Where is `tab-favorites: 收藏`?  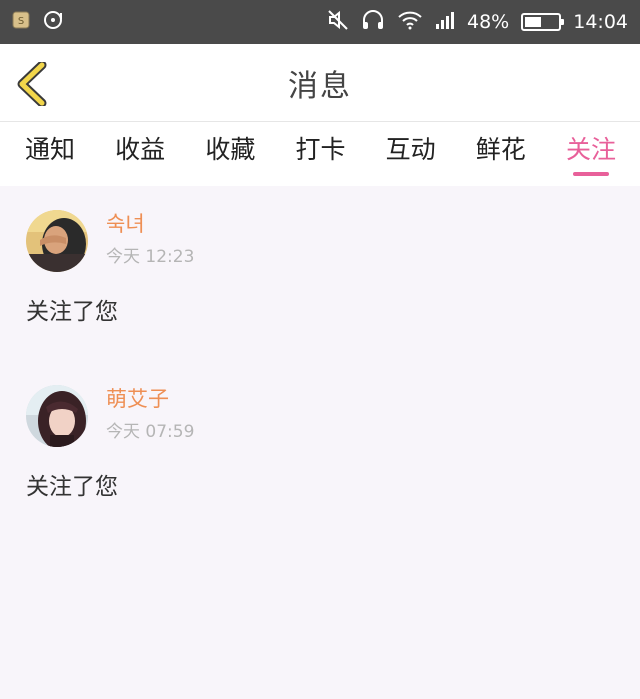 tab-favorites: 收藏 is located at coordinates (230, 154).